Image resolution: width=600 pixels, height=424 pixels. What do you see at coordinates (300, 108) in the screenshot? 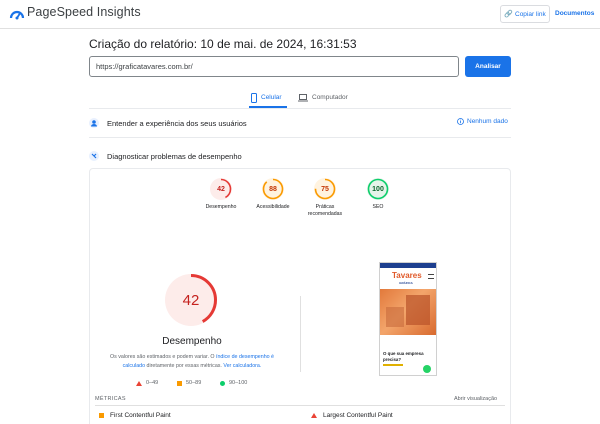
I see `tabs-divider` at bounding box center [300, 108].